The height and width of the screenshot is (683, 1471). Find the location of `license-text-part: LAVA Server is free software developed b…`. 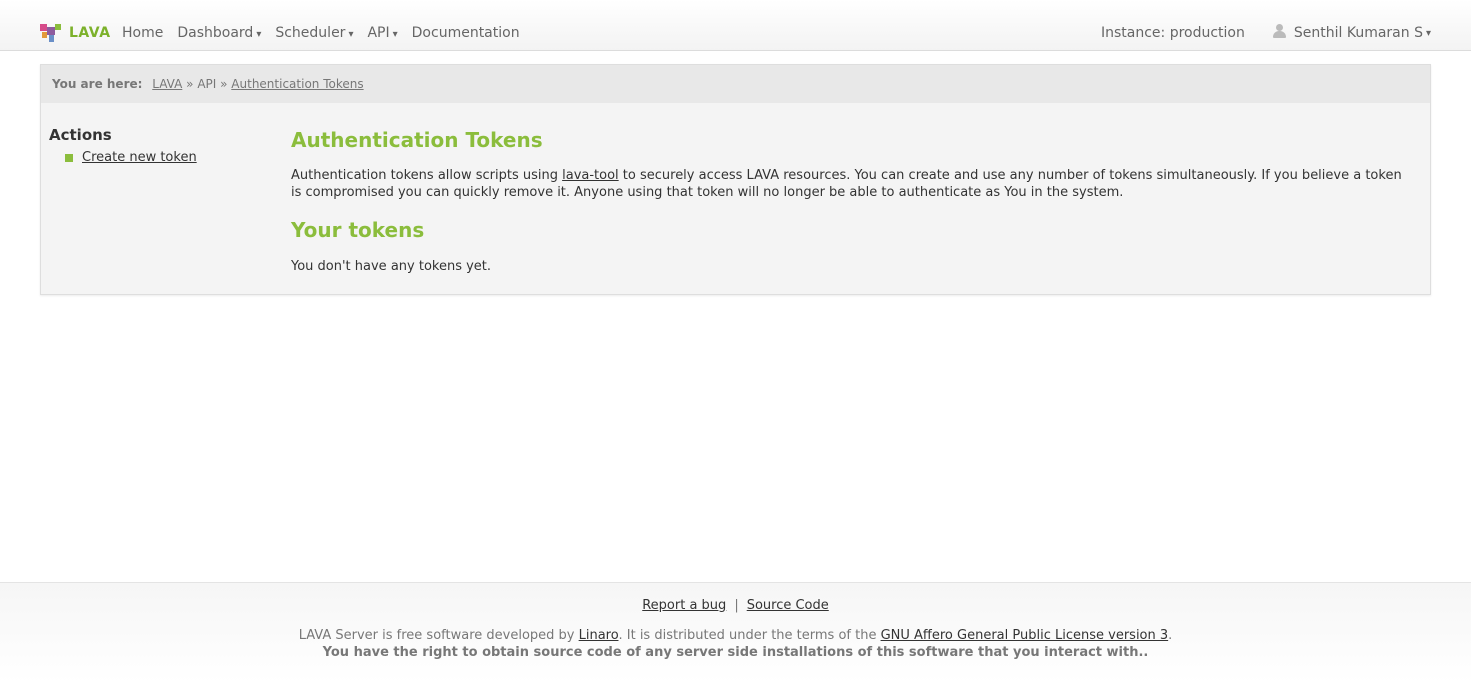

license-text-part: LAVA Server is free software developed b… is located at coordinates (438, 635).